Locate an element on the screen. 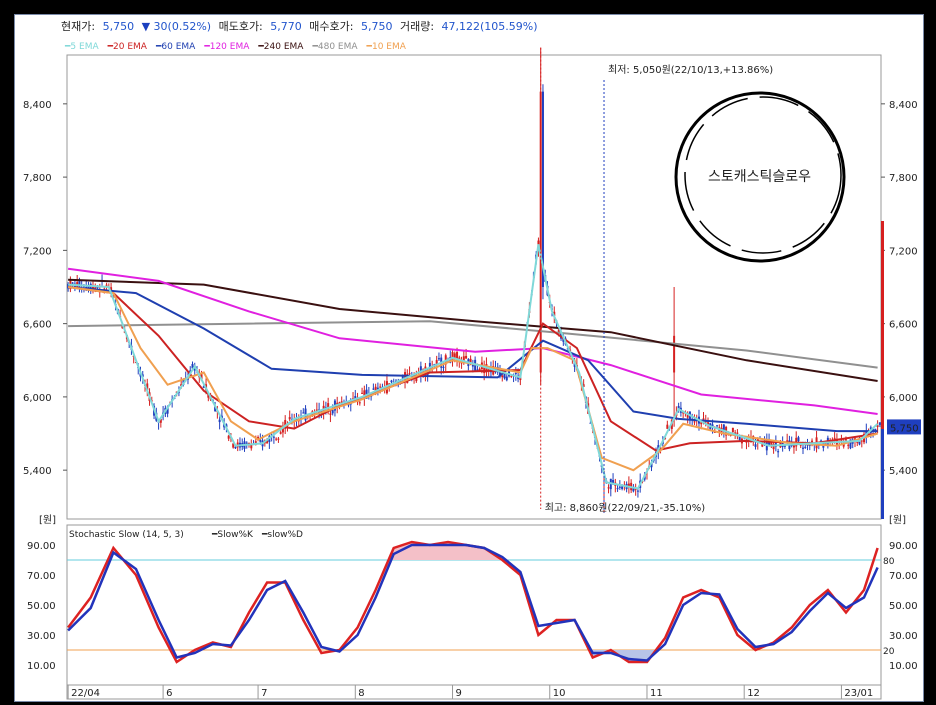 This screenshot has height=705, width=936. date-label: 23/01 is located at coordinates (858, 693).